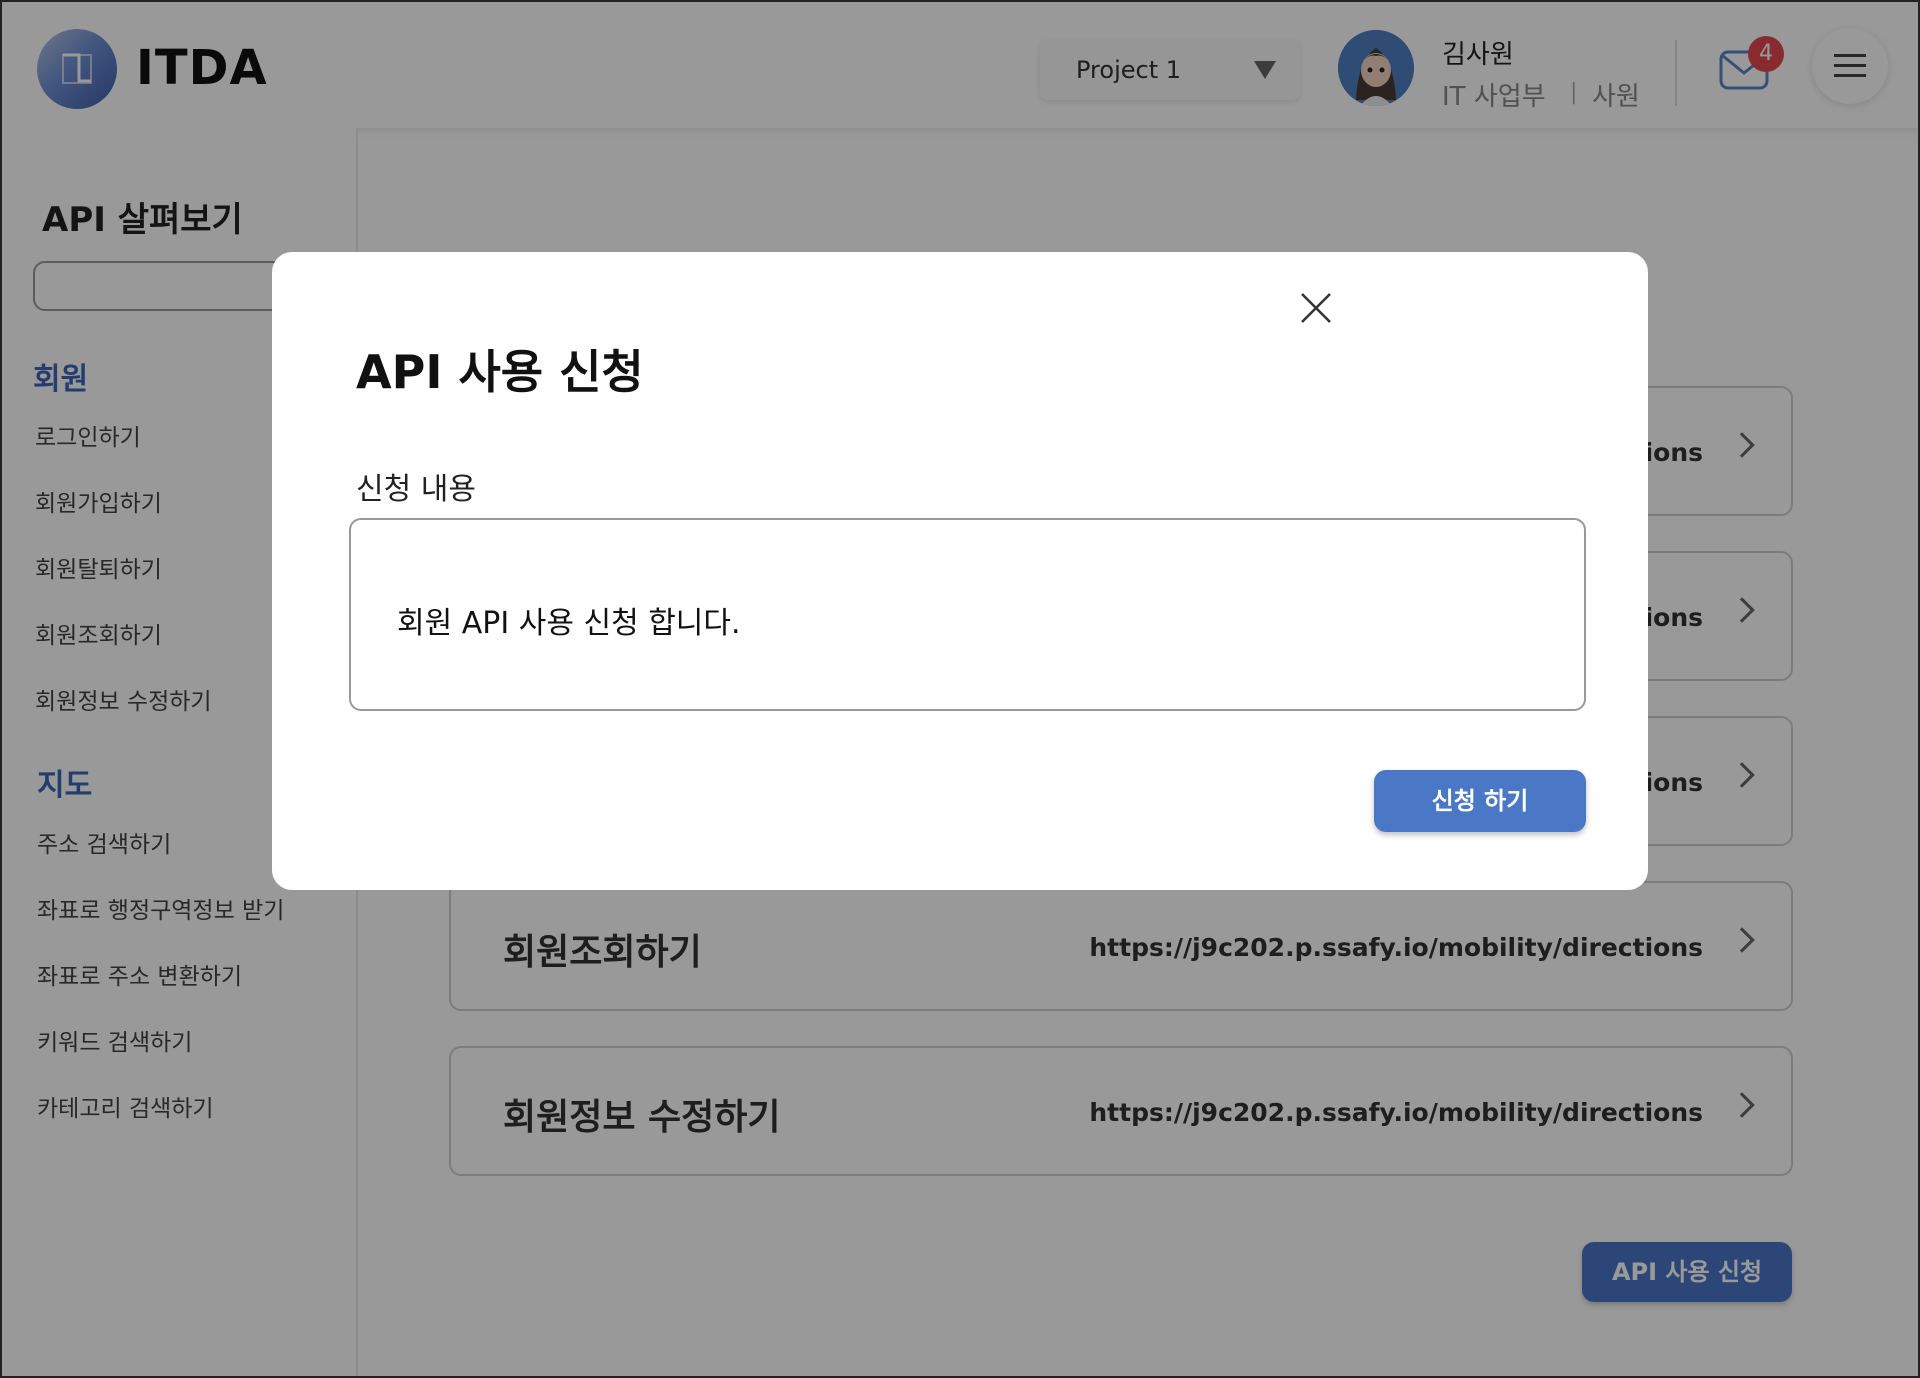  I want to click on close-icon, so click(1316, 308).